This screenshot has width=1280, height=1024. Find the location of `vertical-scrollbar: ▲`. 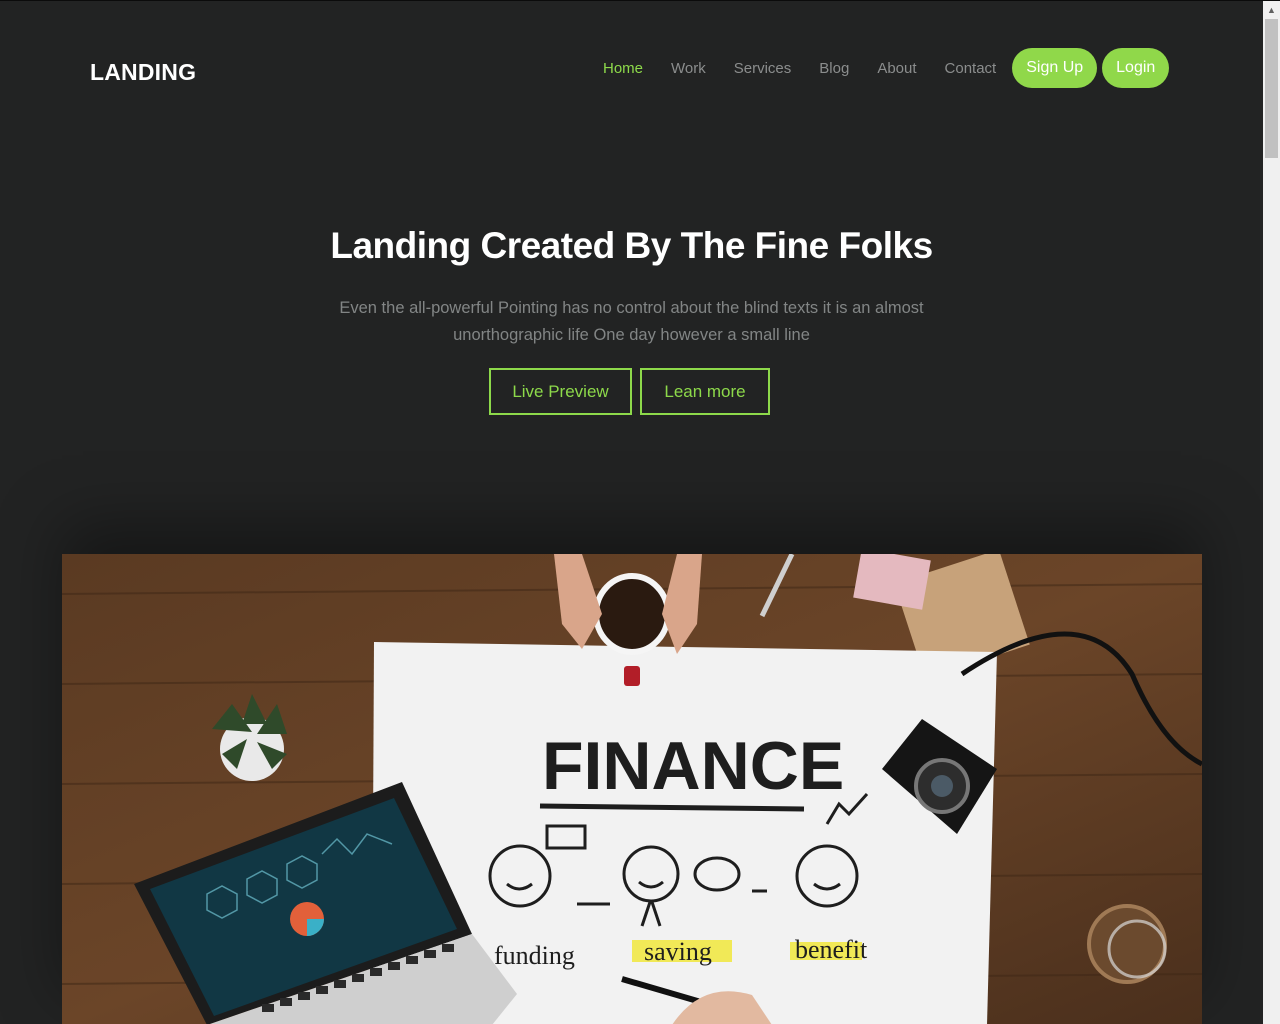

vertical-scrollbar: ▲ is located at coordinates (1271, 512).